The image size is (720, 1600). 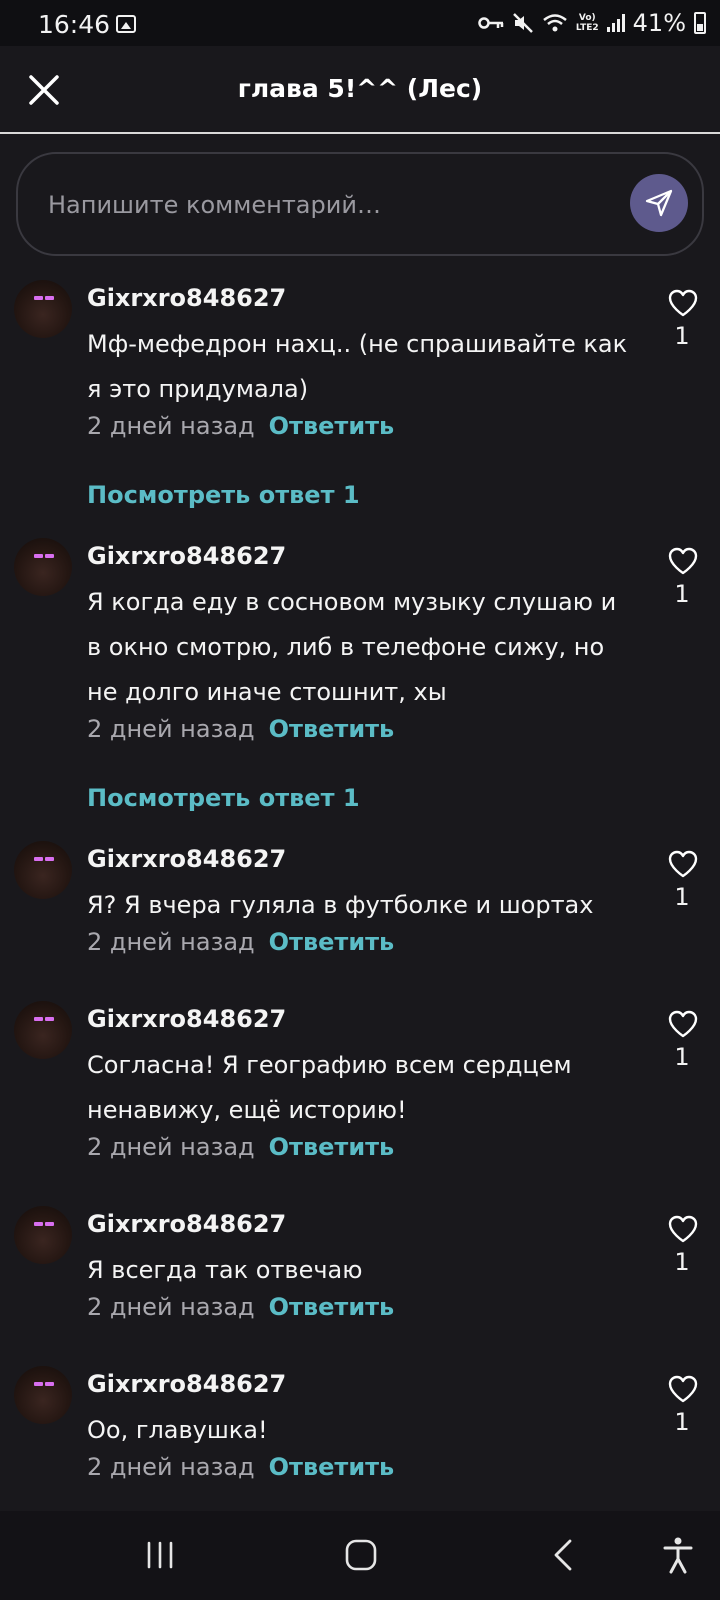 I want to click on accessibility-icon, so click(x=678, y=1555).